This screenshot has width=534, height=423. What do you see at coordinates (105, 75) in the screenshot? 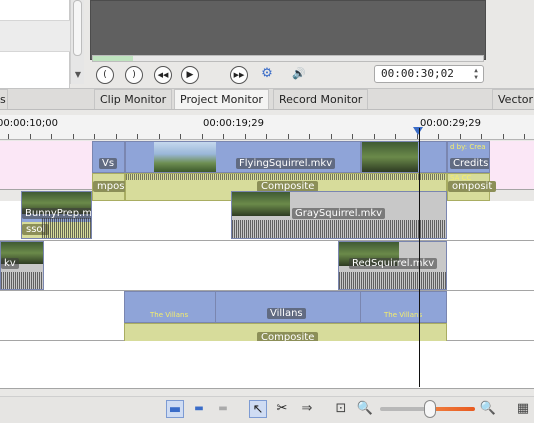
I see `mark-in-button: (` at bounding box center [105, 75].